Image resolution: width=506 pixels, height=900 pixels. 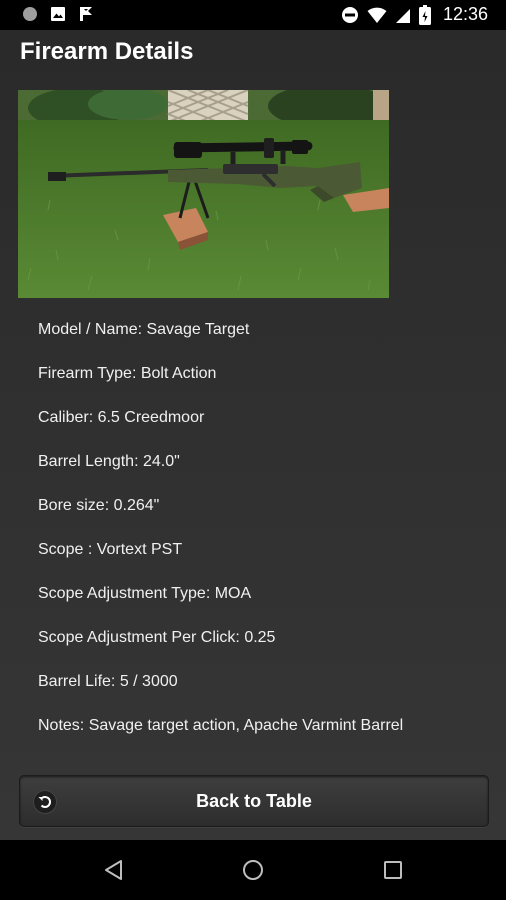 I want to click on detail-value: 5 / 3000, so click(x=148, y=681).